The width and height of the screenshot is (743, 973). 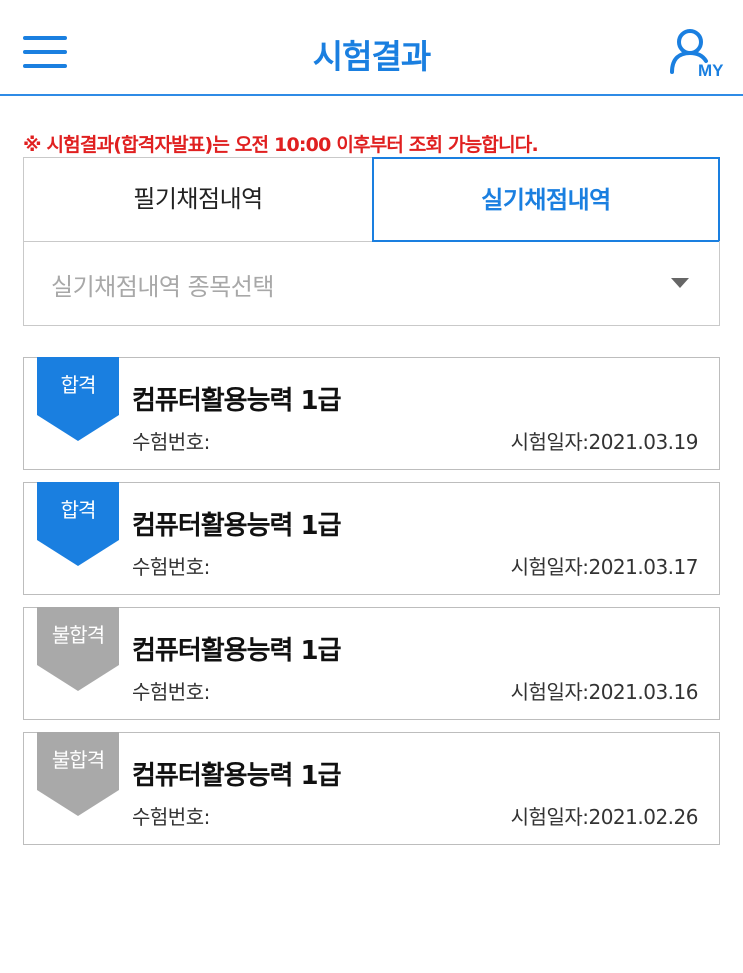 What do you see at coordinates (604, 567) in the screenshot?
I see `exam-date: 시험일자:2021.03.17` at bounding box center [604, 567].